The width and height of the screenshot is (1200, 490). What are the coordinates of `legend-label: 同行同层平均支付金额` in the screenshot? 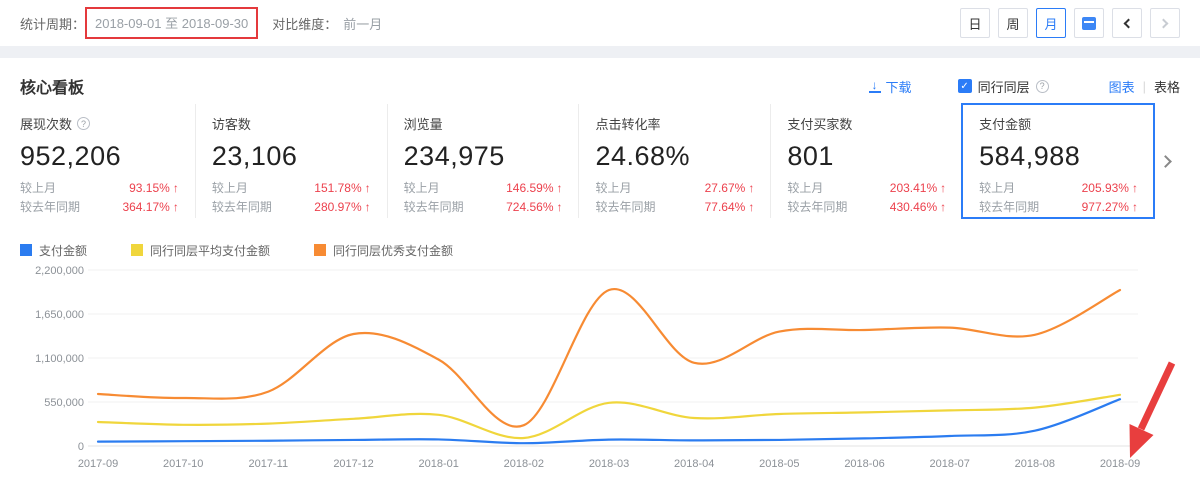 It's located at (210, 250).